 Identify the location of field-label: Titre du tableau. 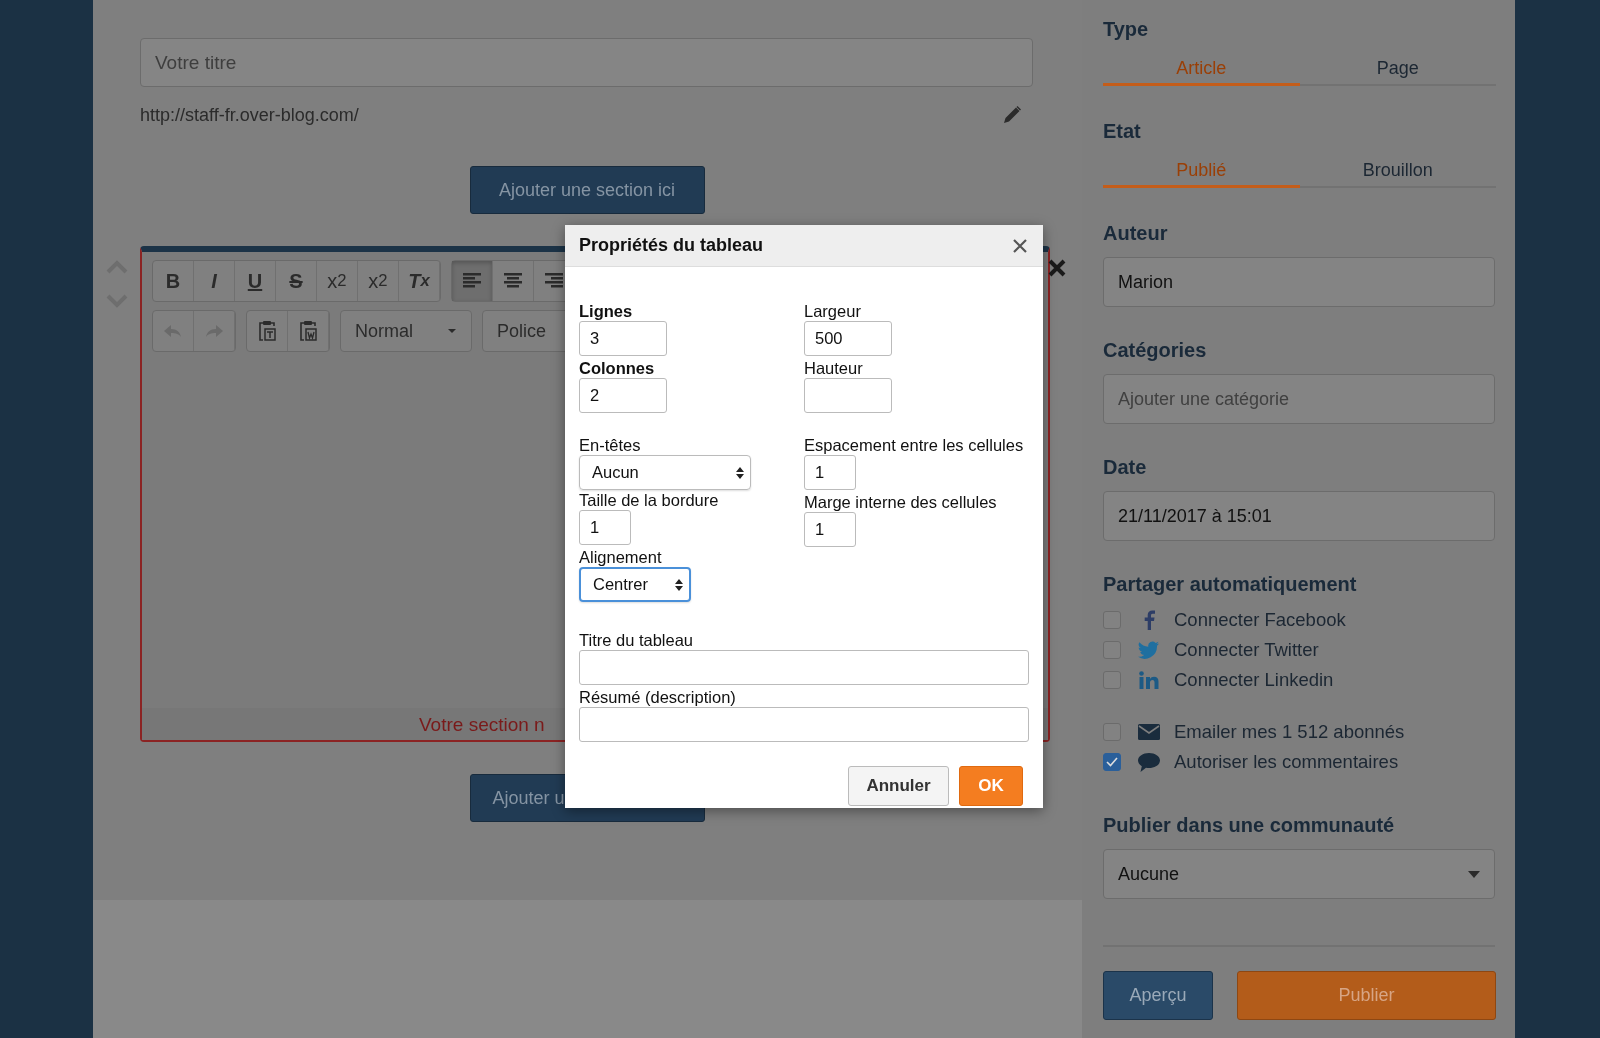
(637, 640).